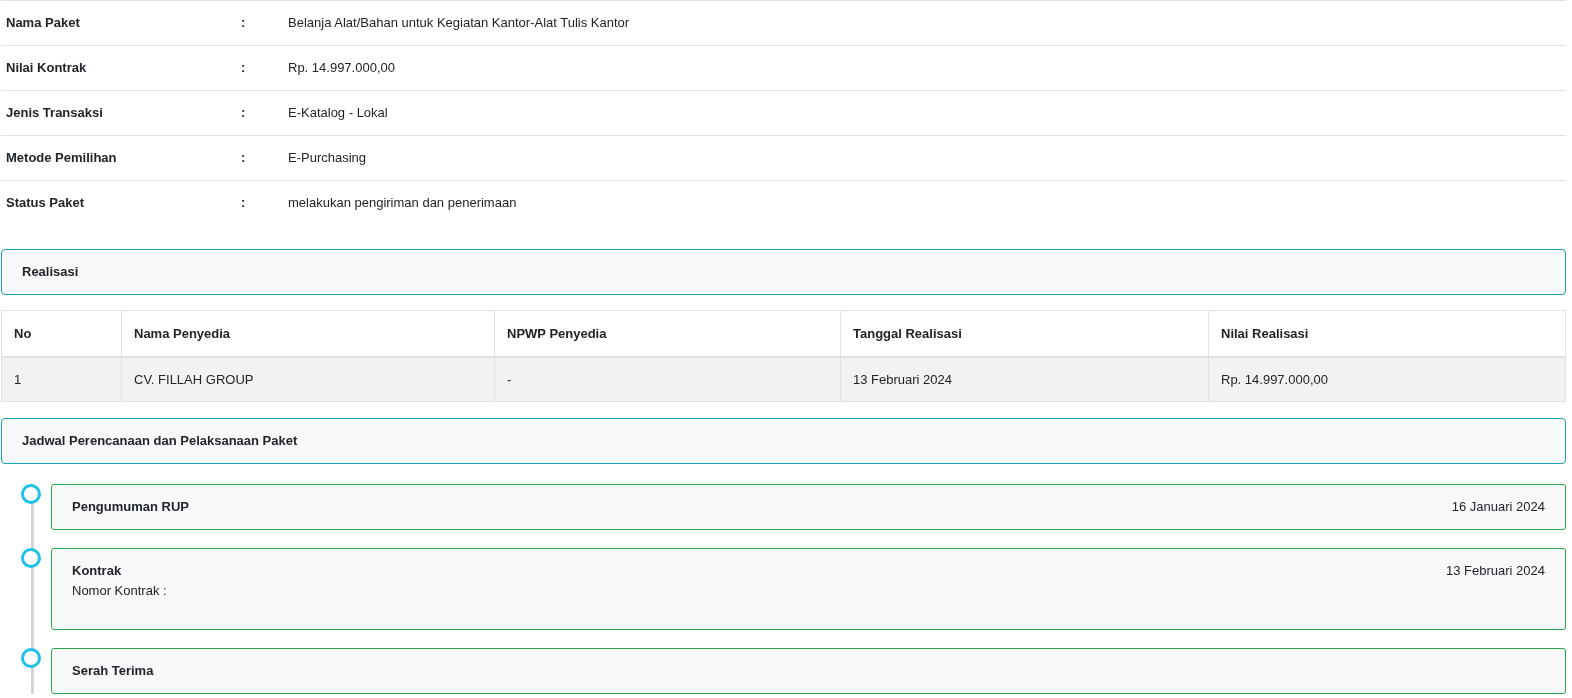 This screenshot has height=698, width=1572. Describe the element at coordinates (341, 68) in the screenshot. I see `field-value: Rp. 14.997.000,00` at that location.